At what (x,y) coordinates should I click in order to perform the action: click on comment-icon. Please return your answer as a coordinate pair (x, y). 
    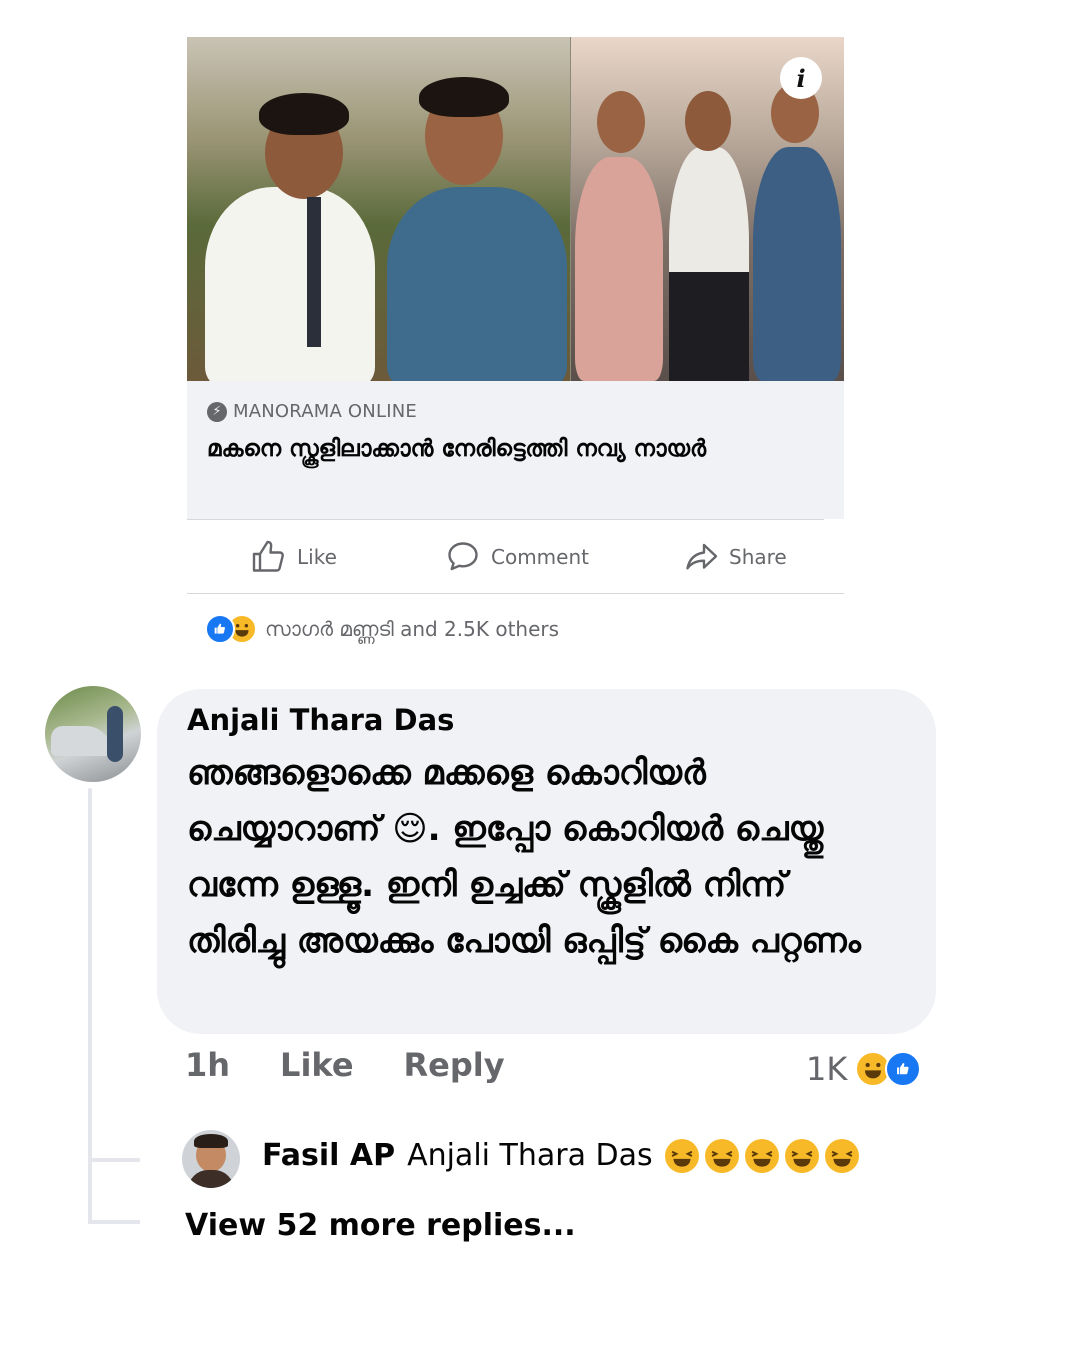
    Looking at the image, I should click on (463, 556).